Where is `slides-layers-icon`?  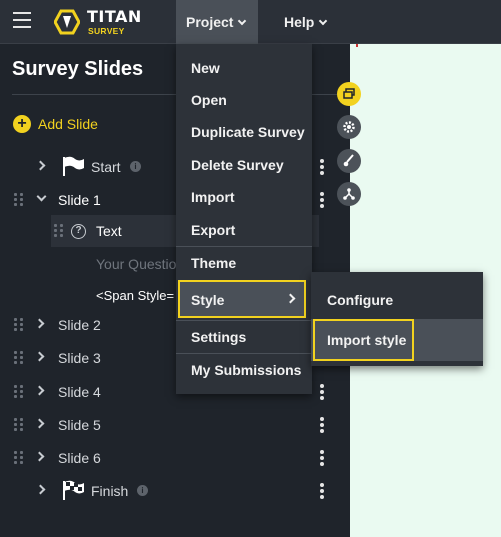 slides-layers-icon is located at coordinates (349, 94).